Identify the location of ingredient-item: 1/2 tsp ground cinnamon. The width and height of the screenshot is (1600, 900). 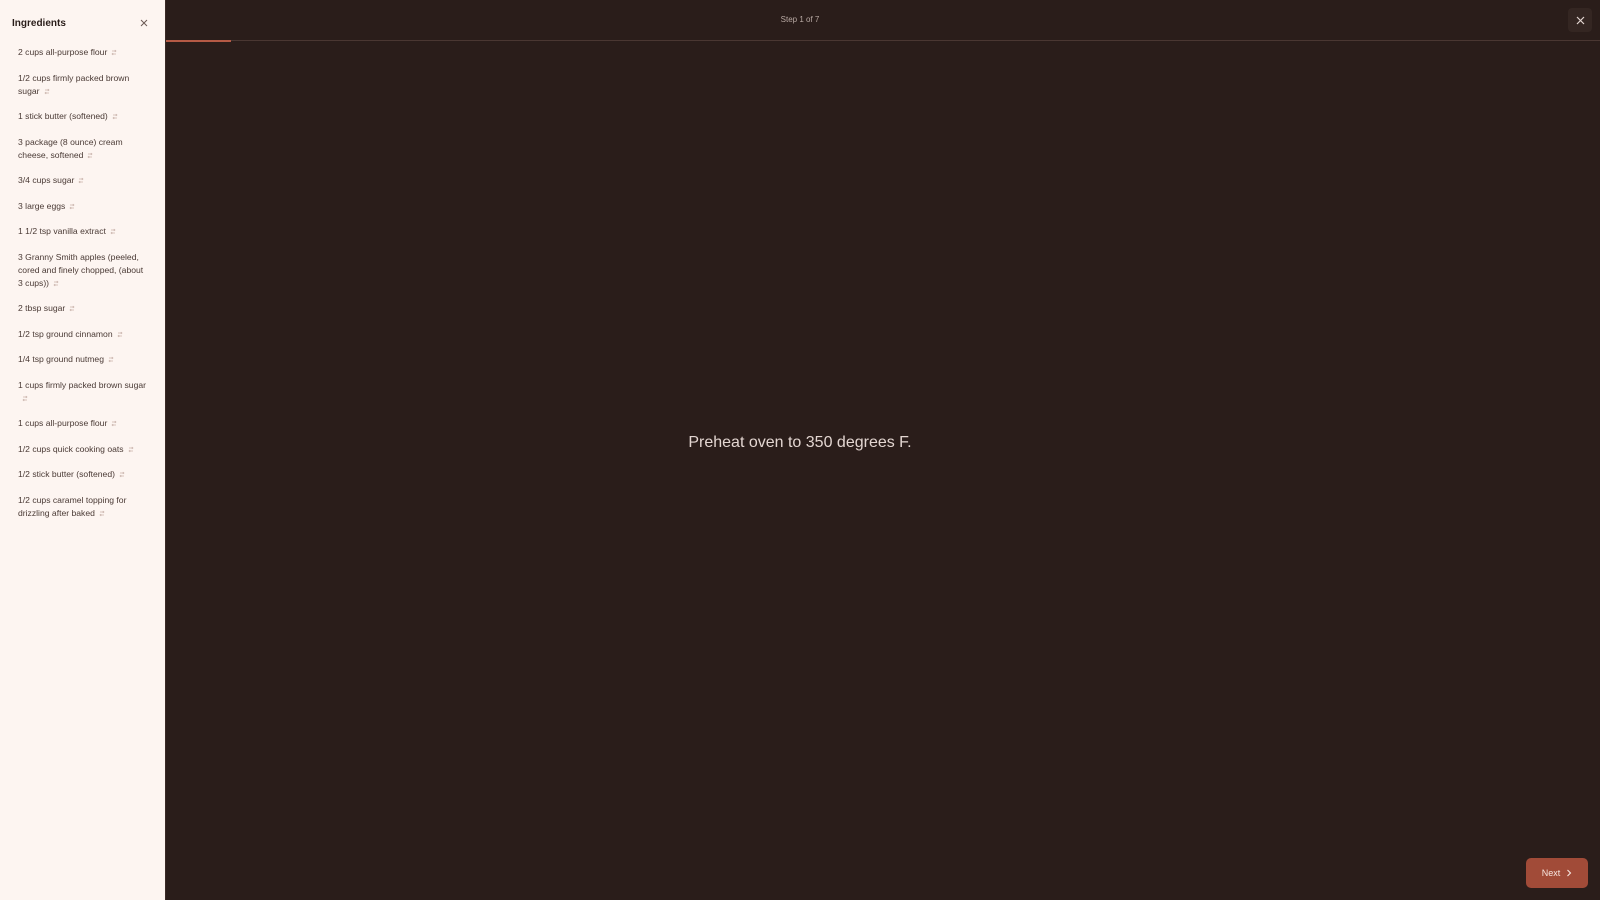
(82, 334).